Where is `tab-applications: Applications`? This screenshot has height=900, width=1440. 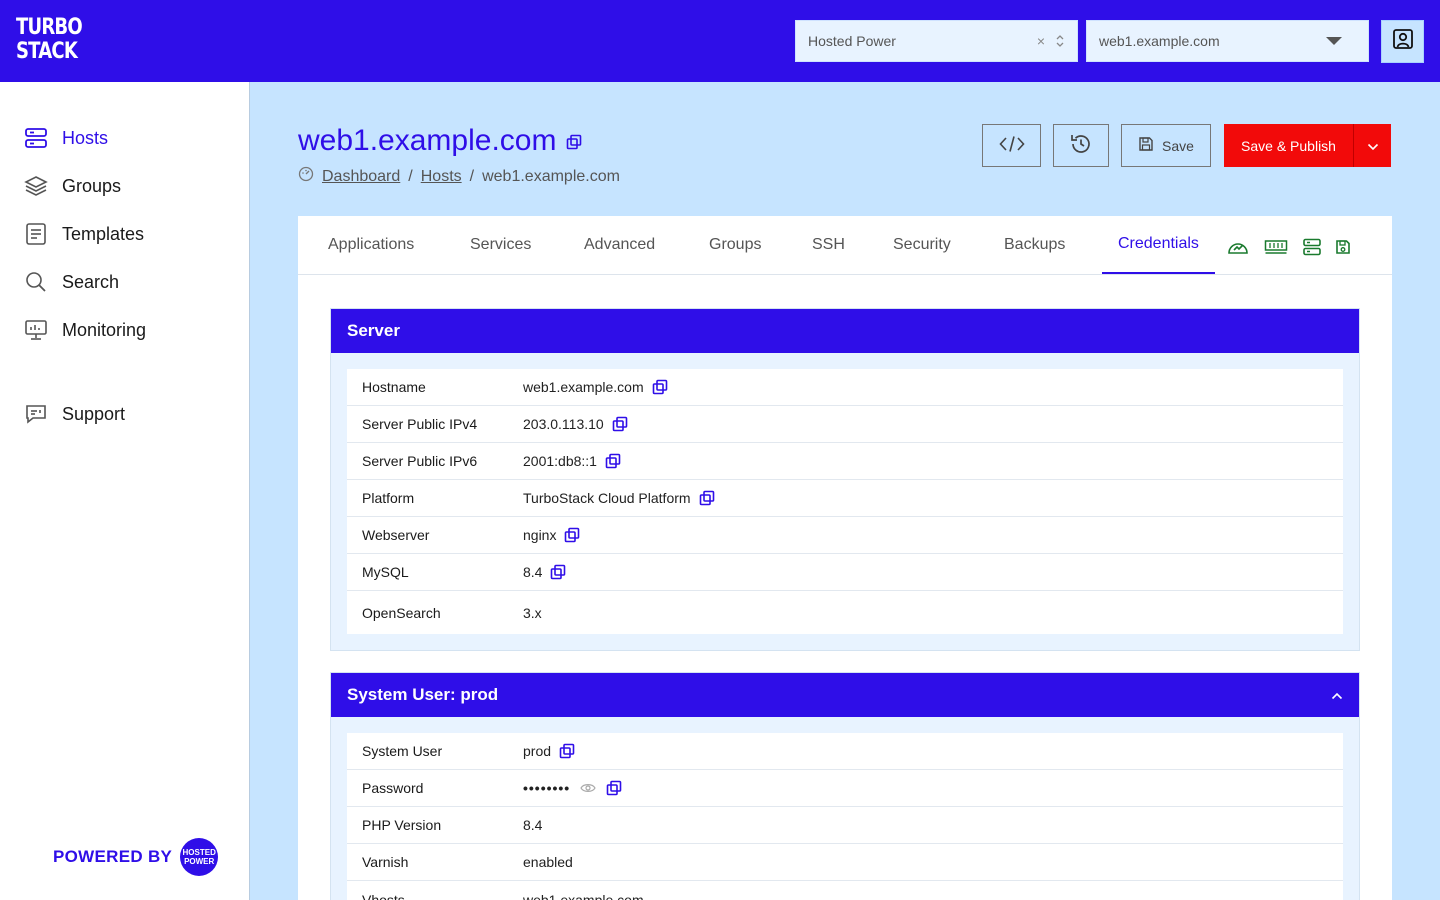 tab-applications: Applications is located at coordinates (371, 245).